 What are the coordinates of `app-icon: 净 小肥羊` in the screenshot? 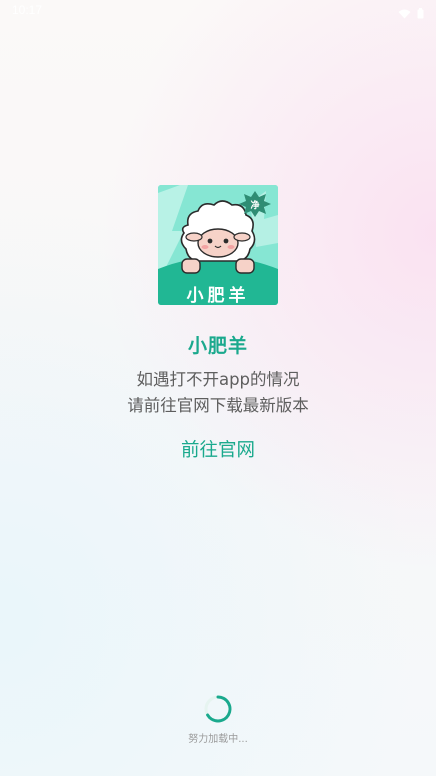 It's located at (218, 245).